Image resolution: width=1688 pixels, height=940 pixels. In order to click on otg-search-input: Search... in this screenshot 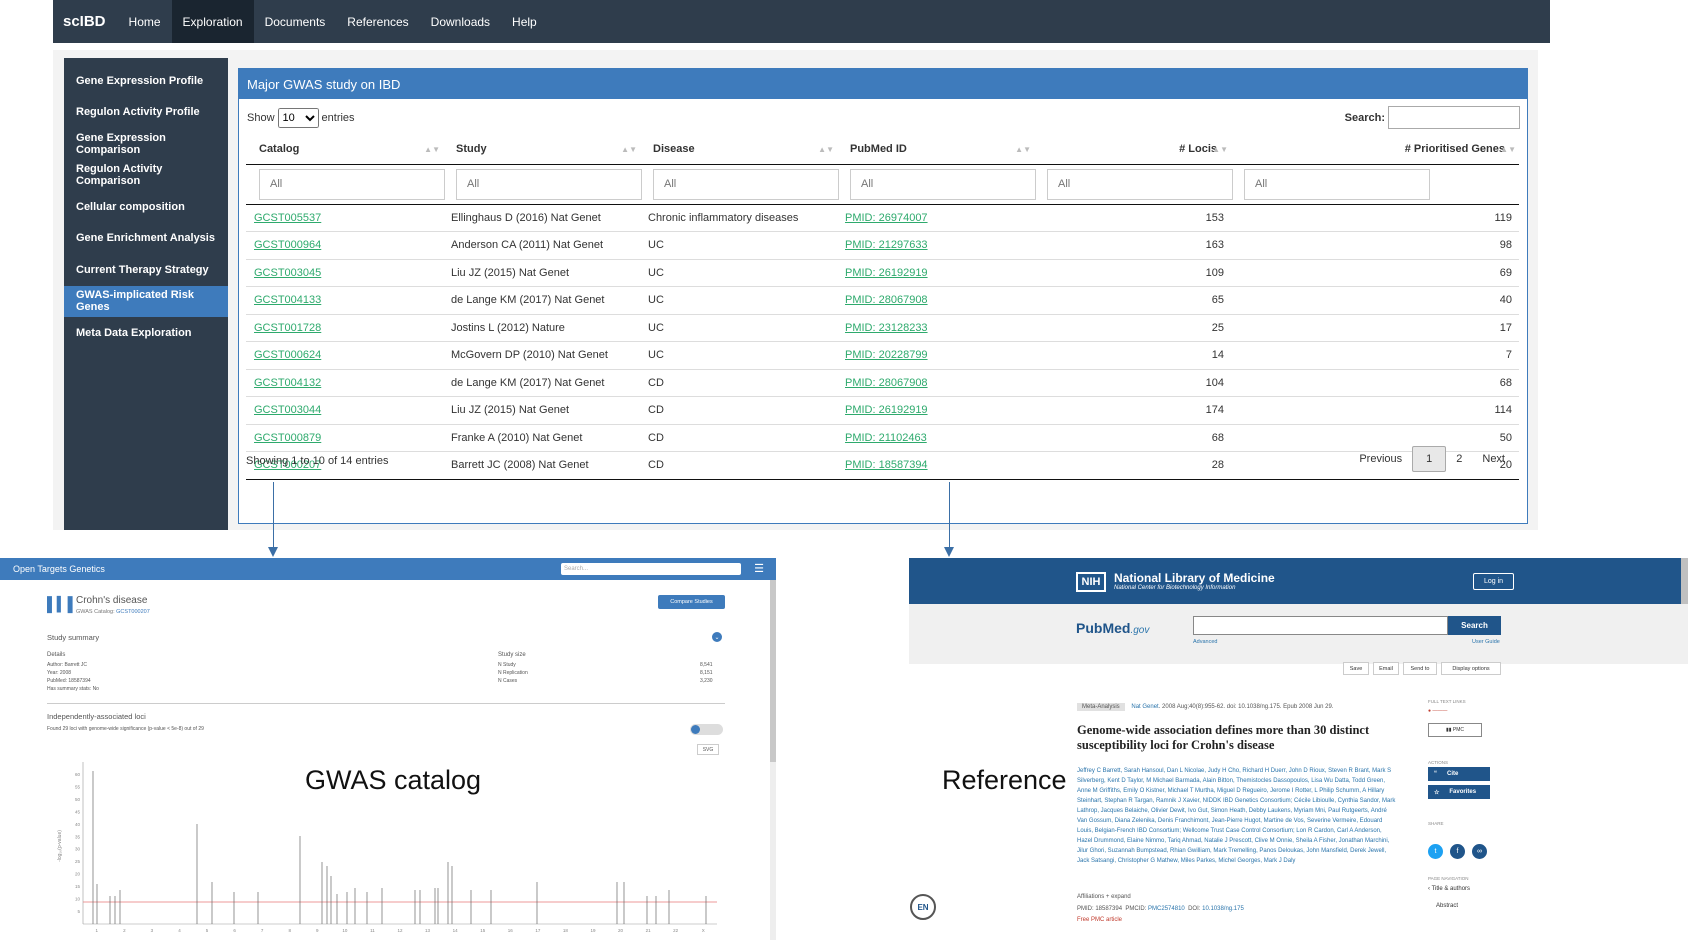, I will do `click(651, 569)`.